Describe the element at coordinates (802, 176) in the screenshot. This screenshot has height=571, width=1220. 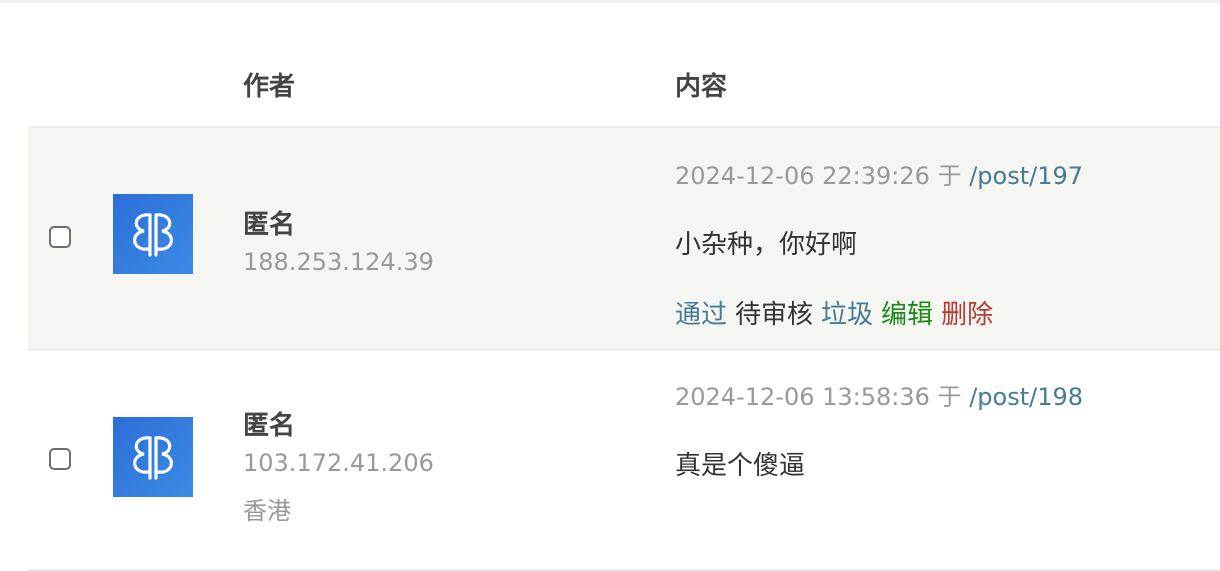
I see `comment-date: 2024-12-06 22:39:26` at that location.